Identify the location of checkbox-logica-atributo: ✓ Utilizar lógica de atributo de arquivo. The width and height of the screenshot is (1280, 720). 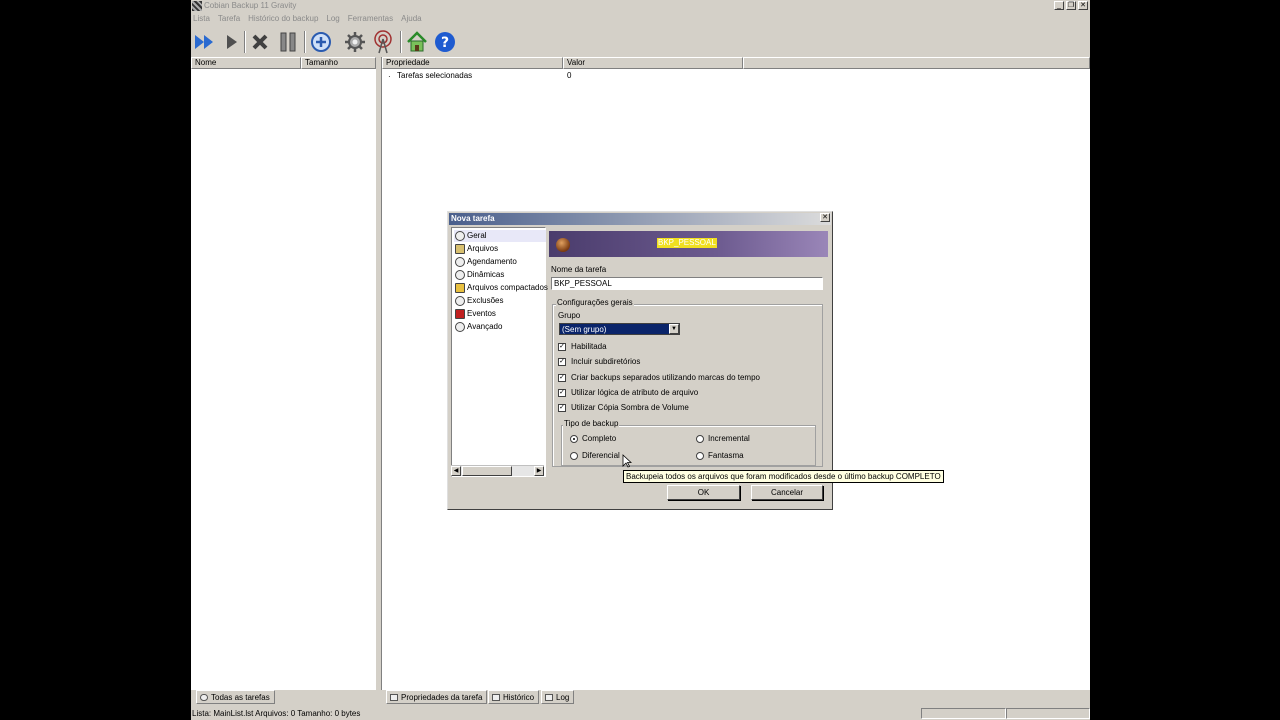
(628, 393).